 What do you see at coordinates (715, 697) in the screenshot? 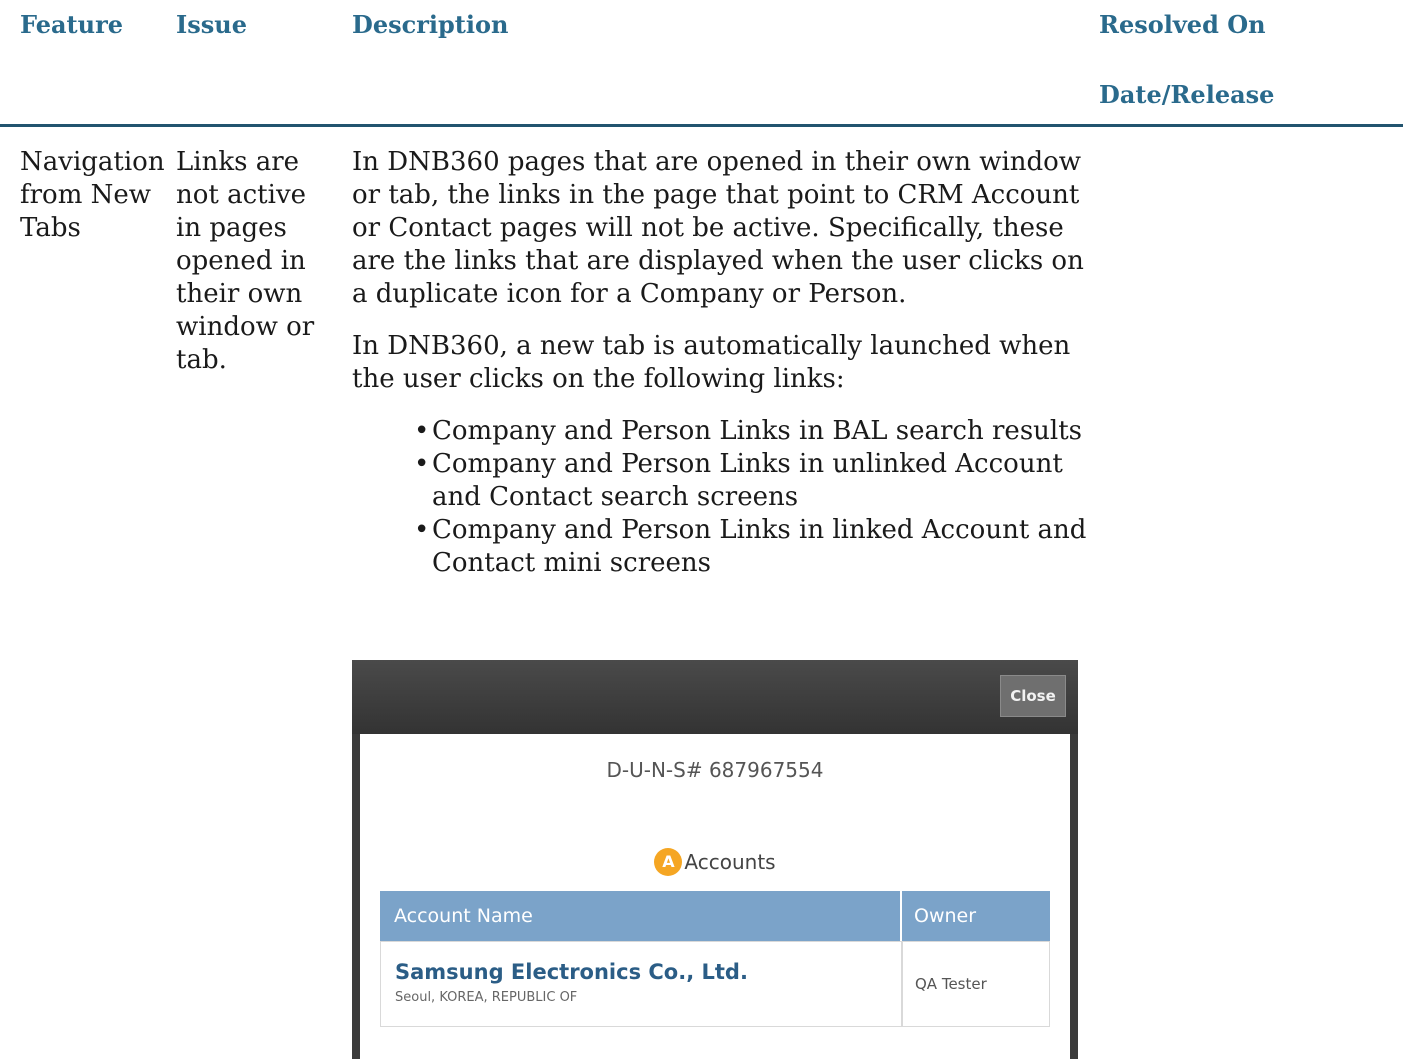
I see `dialog-titlebar: Close` at bounding box center [715, 697].